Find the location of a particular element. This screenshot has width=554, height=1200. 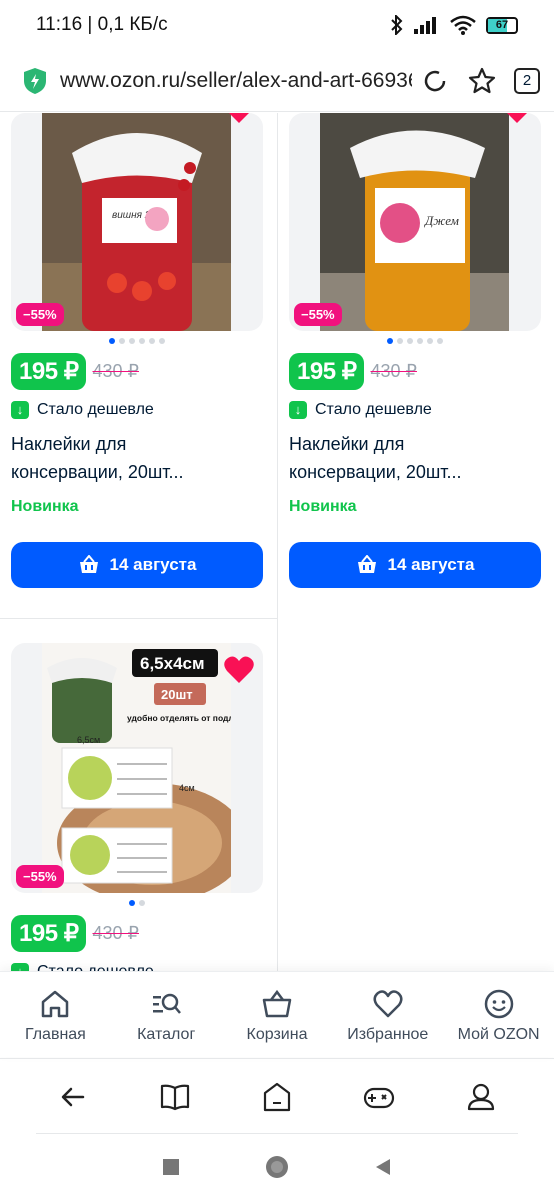

count-tag: 20шт is located at coordinates (177, 694).